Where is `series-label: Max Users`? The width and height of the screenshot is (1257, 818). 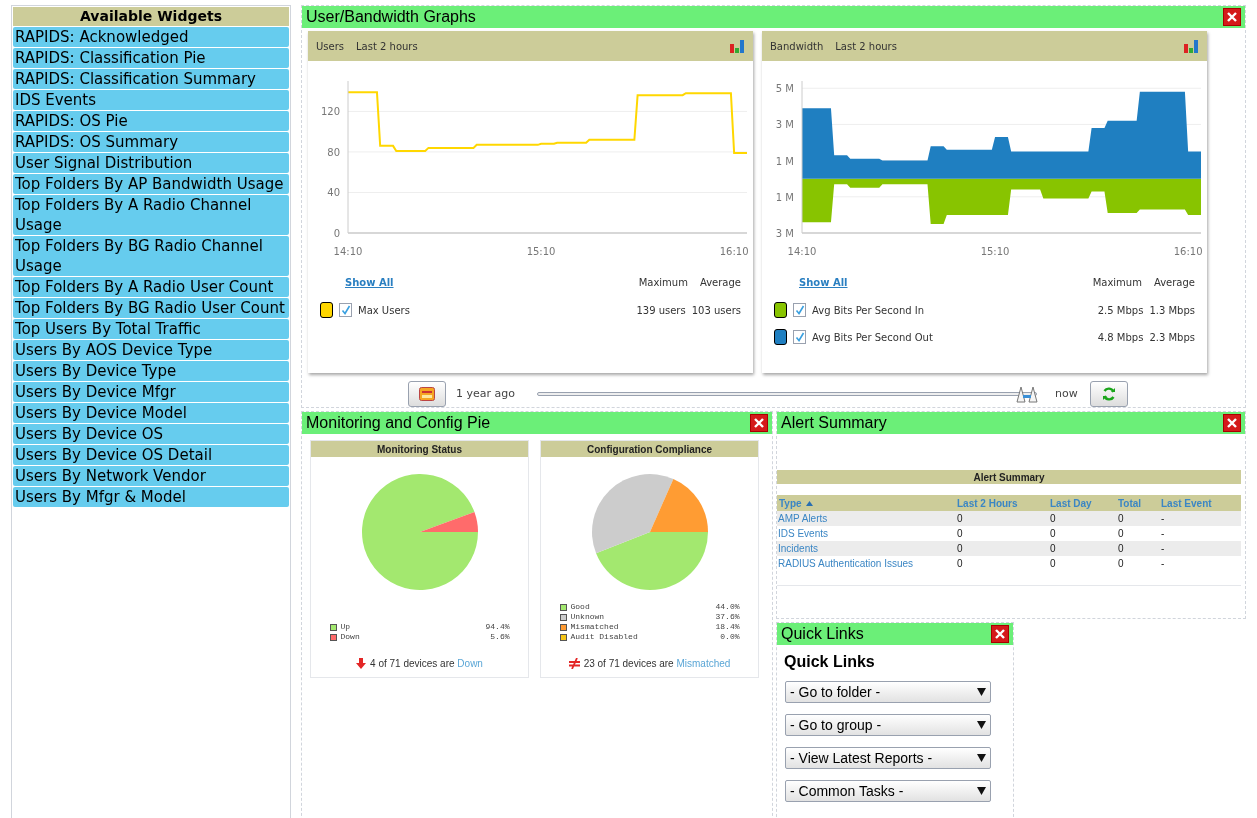
series-label: Max Users is located at coordinates (384, 310).